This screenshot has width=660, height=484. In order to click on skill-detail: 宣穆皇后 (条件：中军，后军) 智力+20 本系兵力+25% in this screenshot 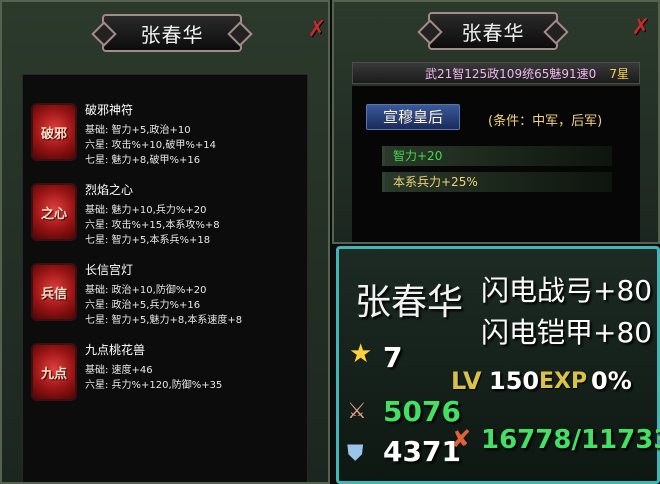, I will do `click(496, 164)`.